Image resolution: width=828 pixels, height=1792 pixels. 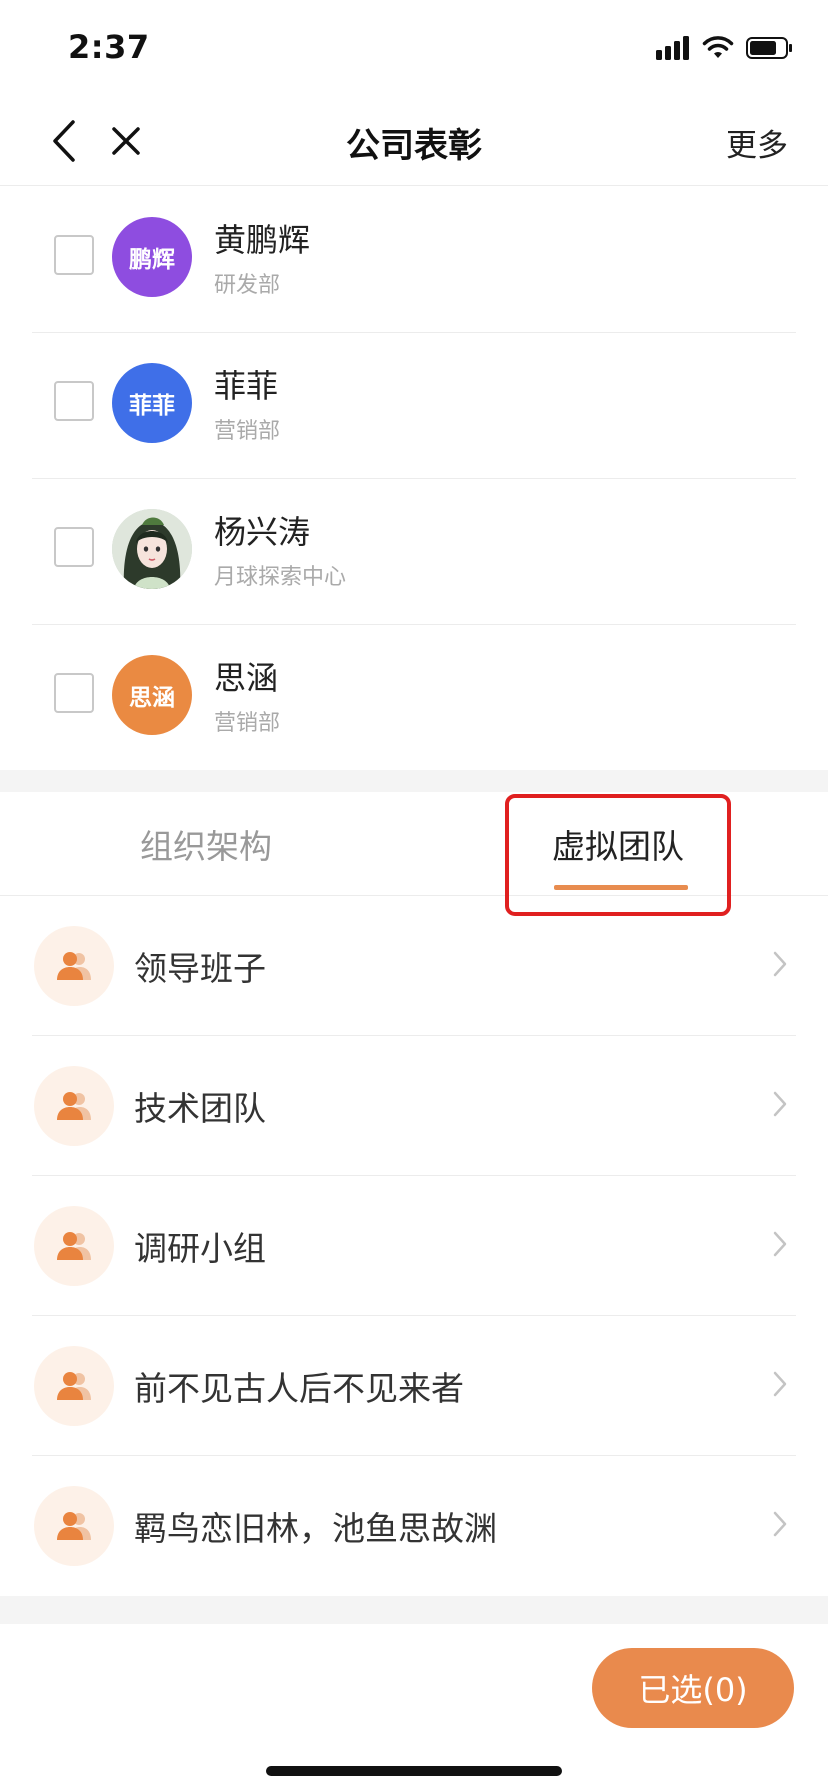 What do you see at coordinates (414, 260) in the screenshot?
I see `member-row: 鹏辉 黄鹏辉 研发部` at bounding box center [414, 260].